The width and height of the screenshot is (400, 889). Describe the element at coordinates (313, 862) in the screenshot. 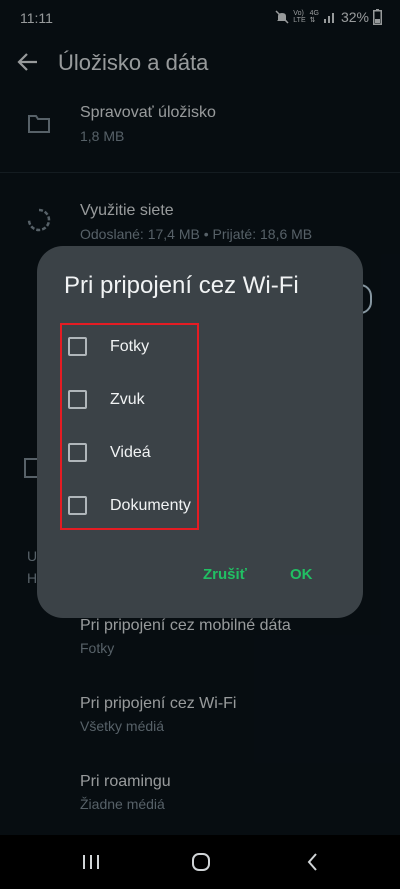

I see `back-nav-icon` at that location.